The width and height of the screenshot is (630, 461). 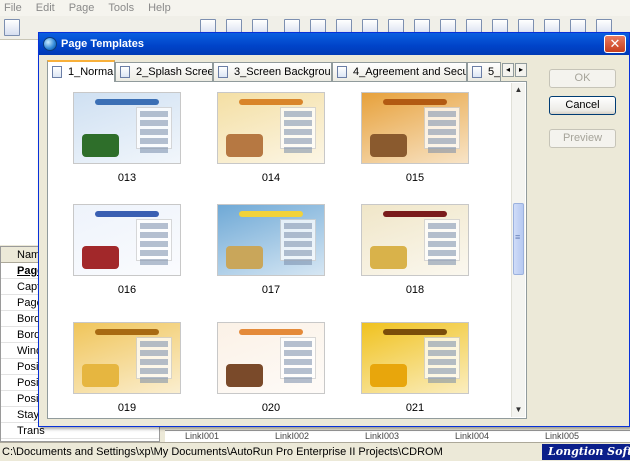 I want to click on globe-icon, so click(x=50, y=44).